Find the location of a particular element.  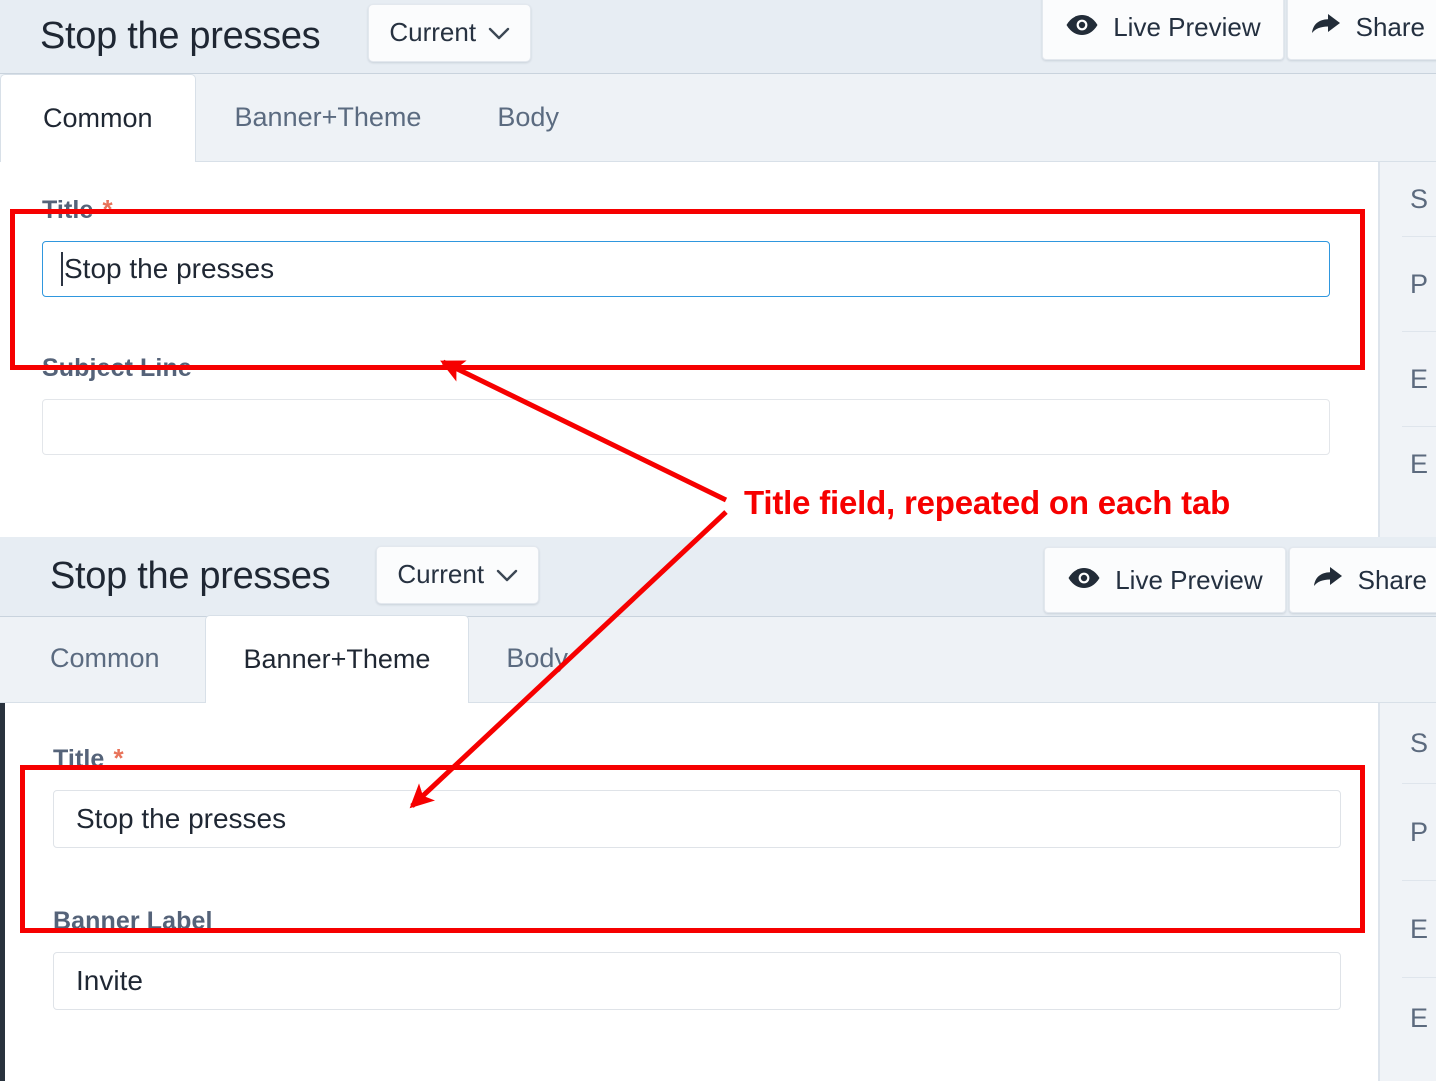

field-subject-line-label-text: Subject Line is located at coordinates (117, 368).